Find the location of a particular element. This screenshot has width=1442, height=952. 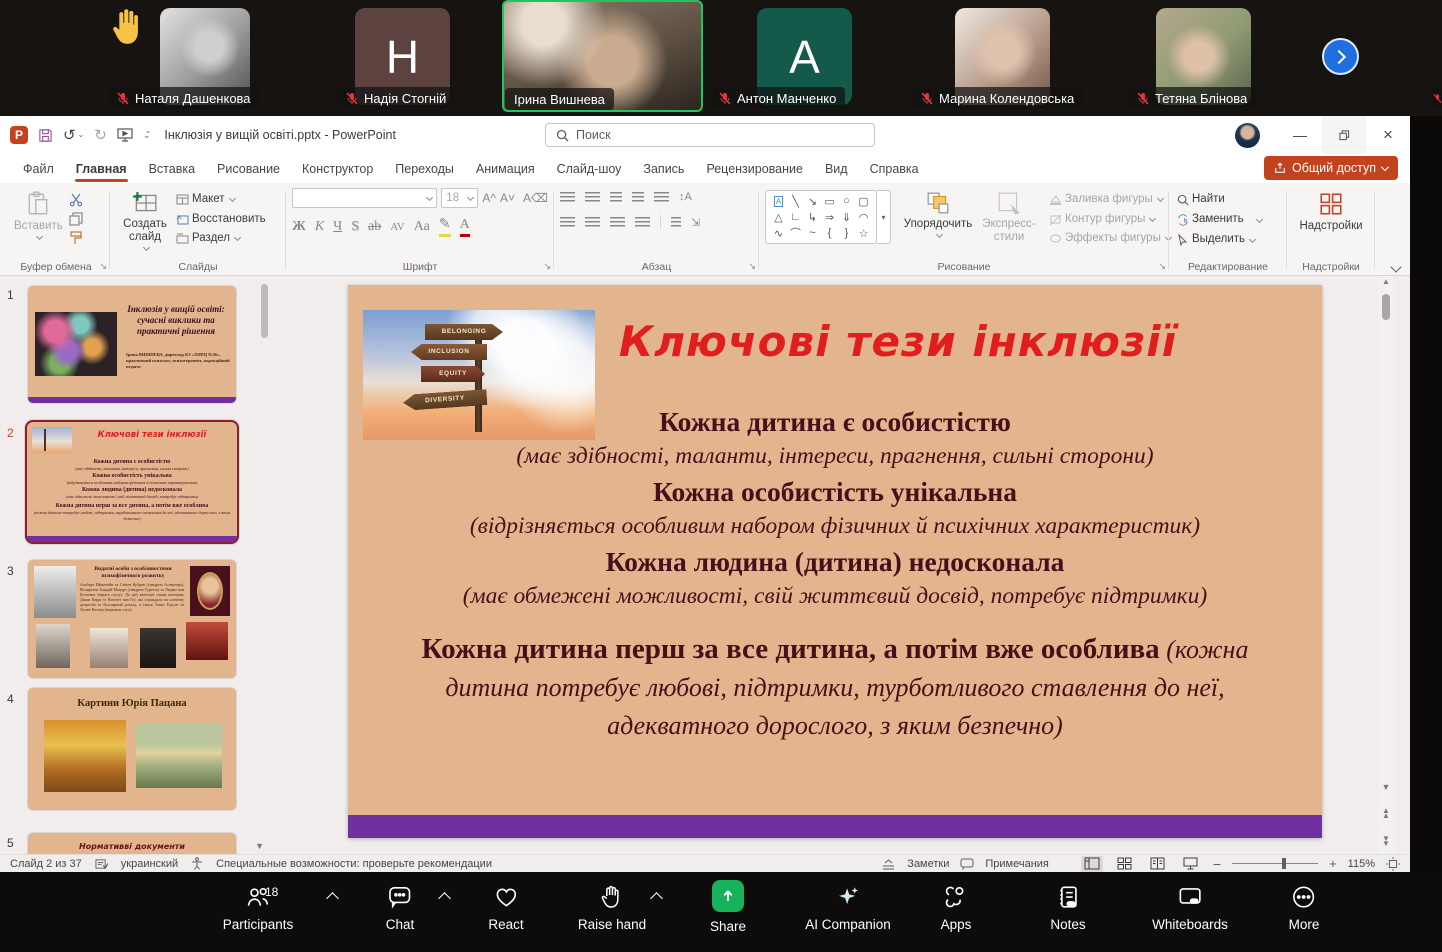

right-arrow-shape: ⇒ is located at coordinates (829, 217).